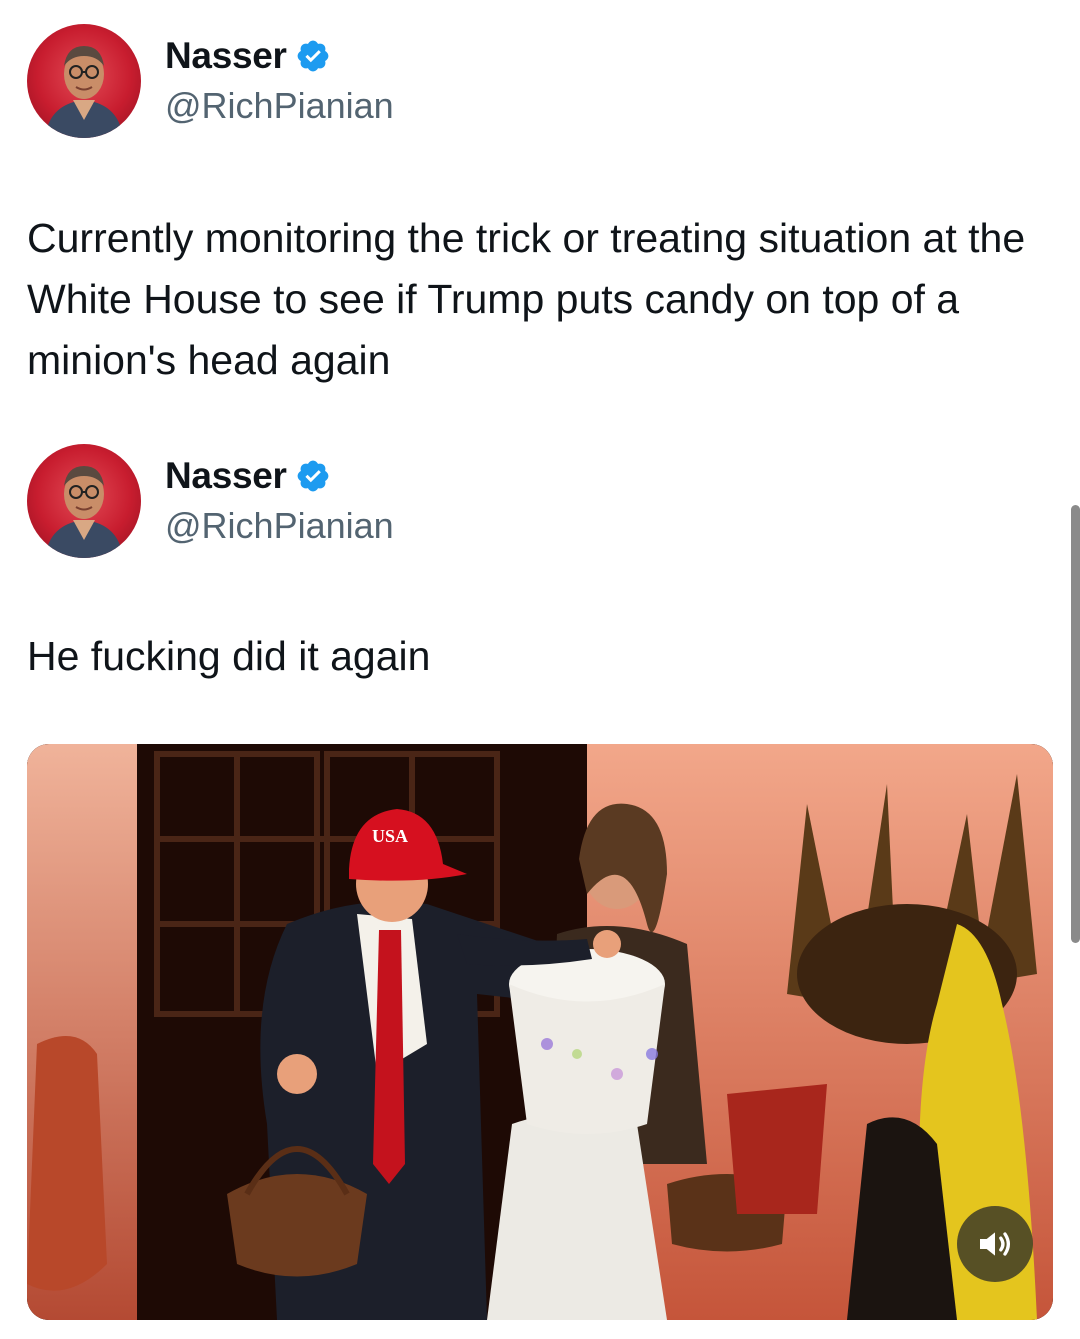  I want to click on tweet-2-text: He fucking did it again, so click(229, 656).